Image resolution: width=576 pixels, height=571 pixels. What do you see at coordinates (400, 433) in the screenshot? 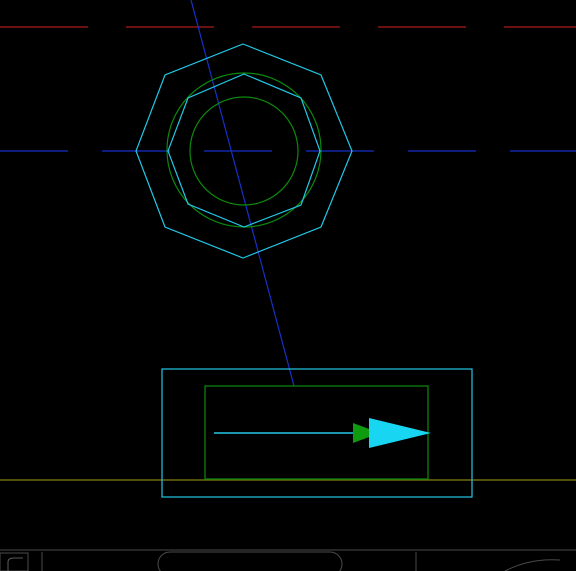
I see `arrow-head` at bounding box center [400, 433].